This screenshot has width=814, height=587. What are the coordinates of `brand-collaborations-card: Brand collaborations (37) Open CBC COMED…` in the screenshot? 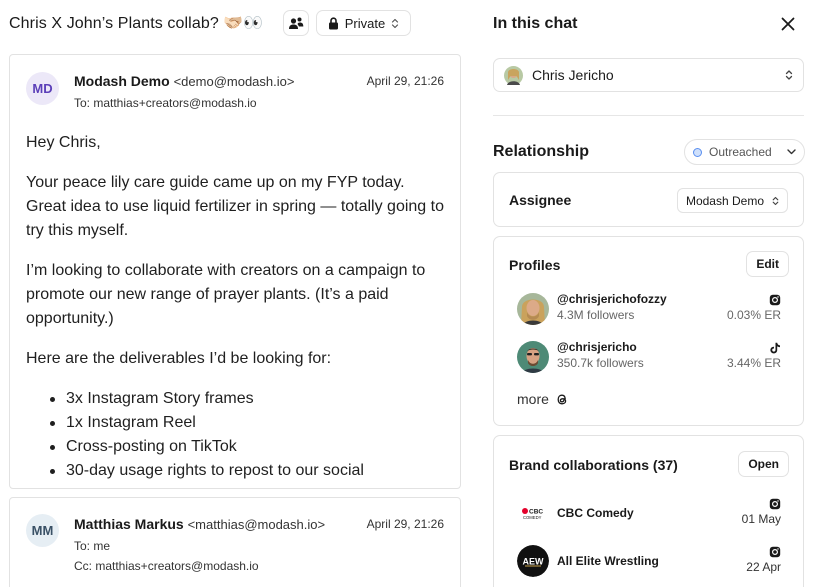 It's located at (648, 511).